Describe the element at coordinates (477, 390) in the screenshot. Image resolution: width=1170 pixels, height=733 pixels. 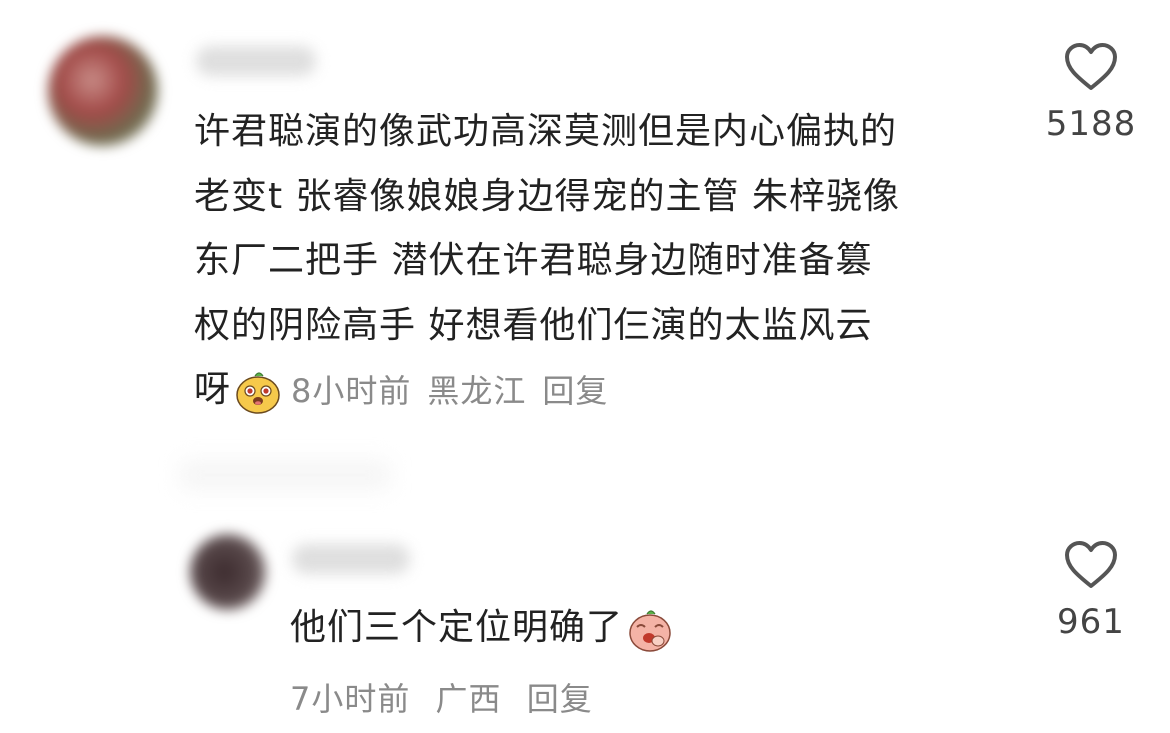
I see `comment-location: 黑龙江` at that location.